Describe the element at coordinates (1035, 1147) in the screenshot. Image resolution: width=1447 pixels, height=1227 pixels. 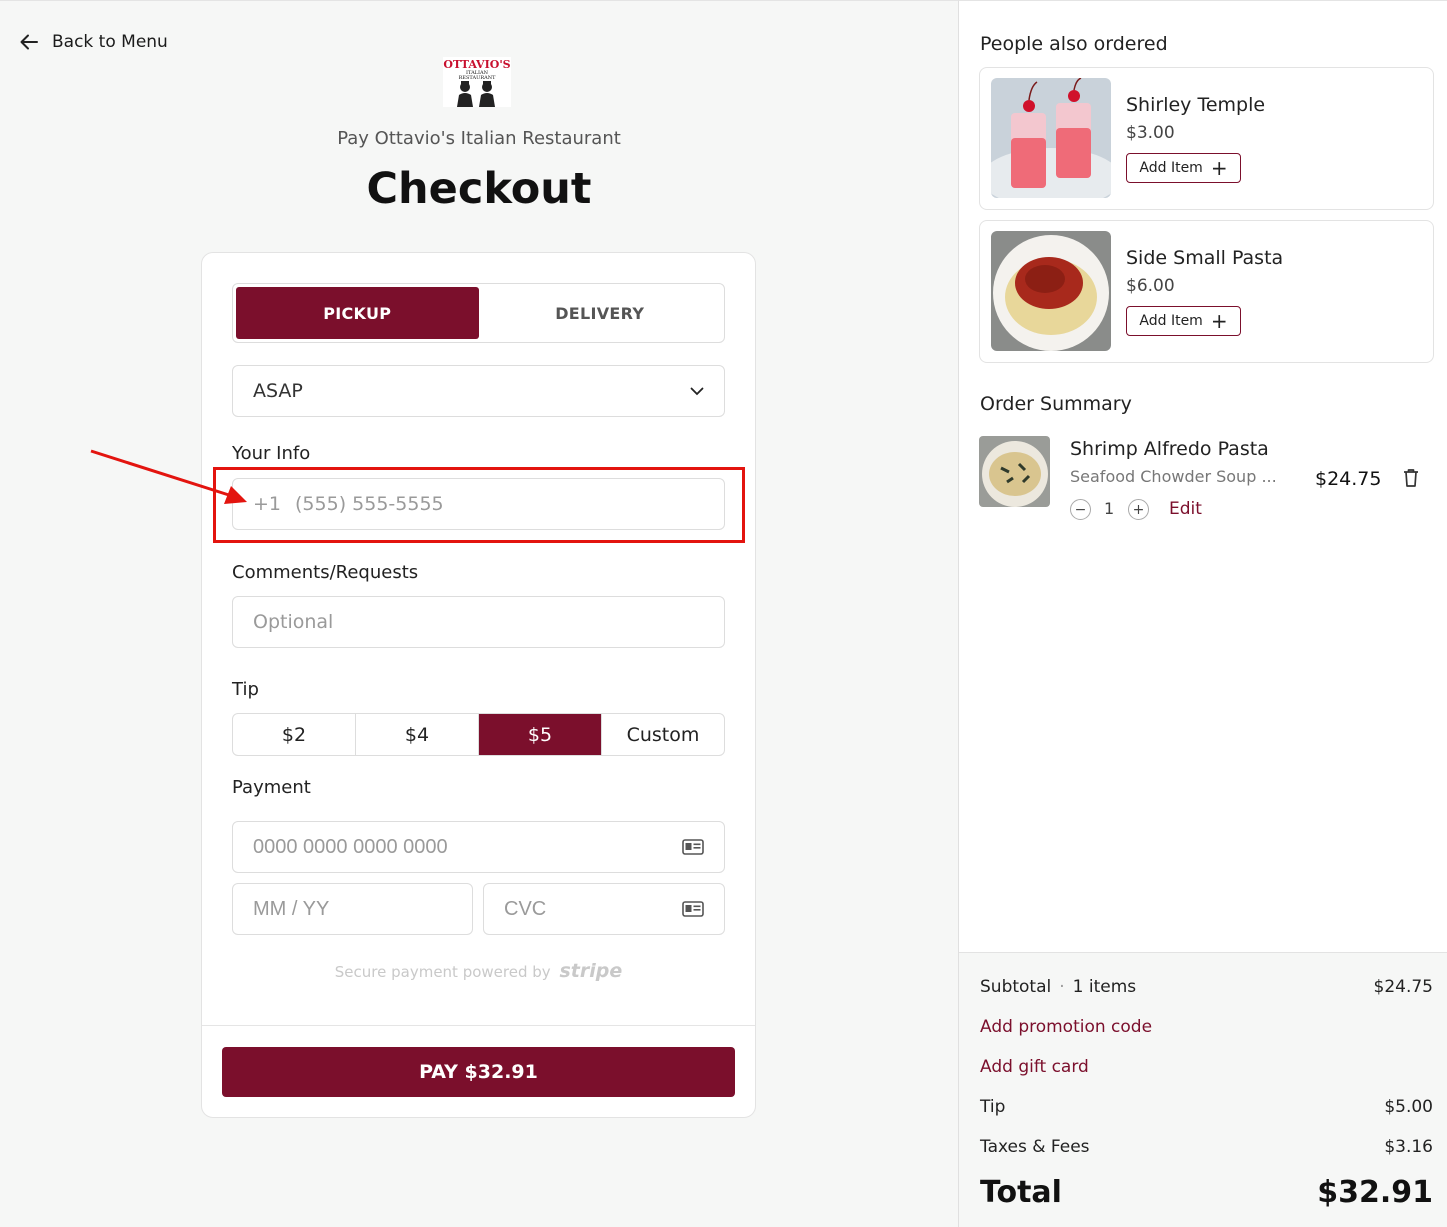
I see `taxes-label: Taxes & Fees` at that location.